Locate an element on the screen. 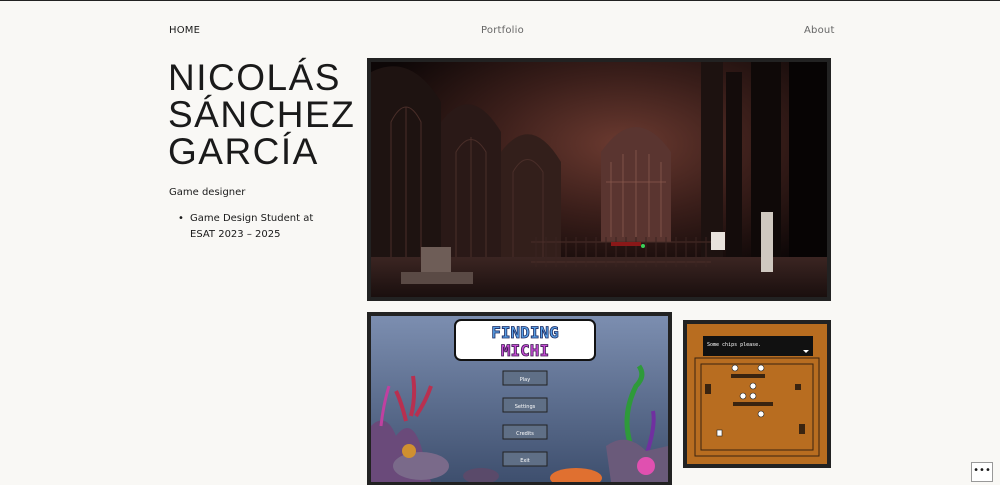  bio-item: Game Design Student at ESAT 2023 – 2025 is located at coordinates (253, 227).